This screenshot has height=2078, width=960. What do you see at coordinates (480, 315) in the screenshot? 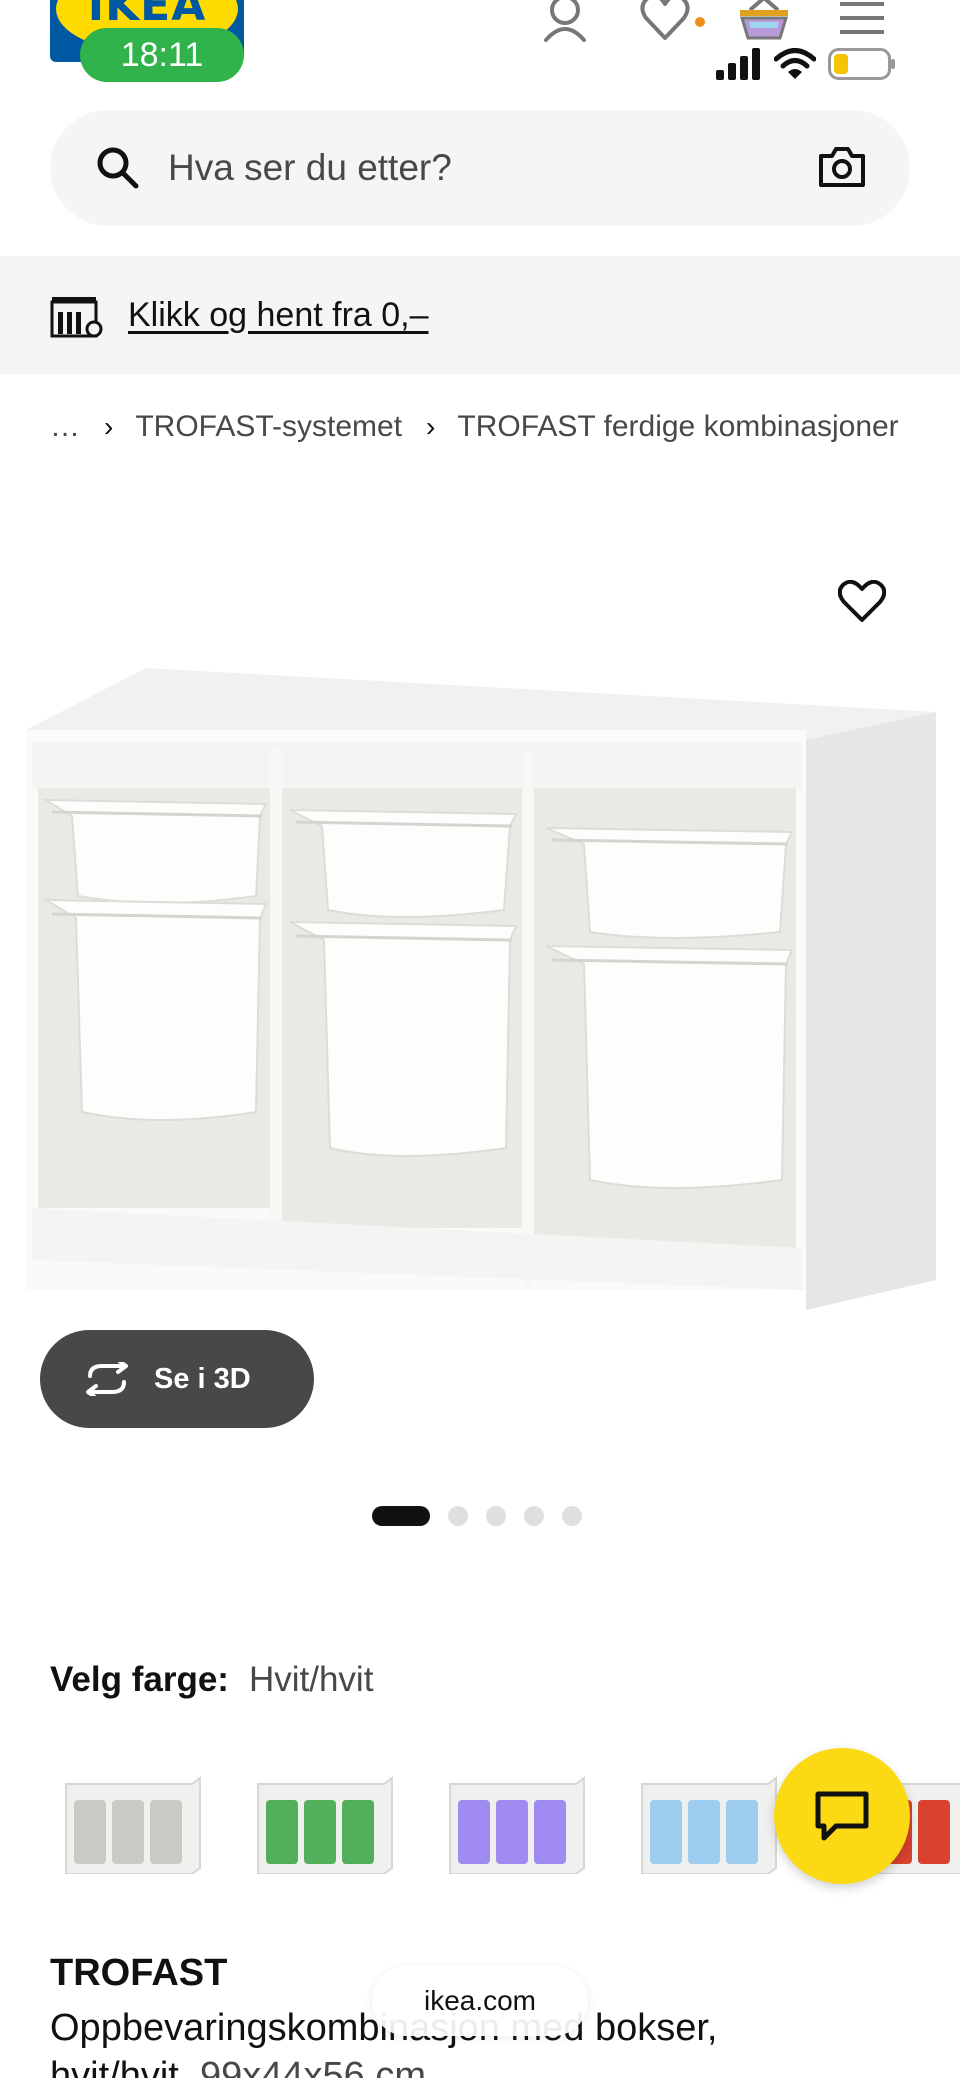
I see `click-collect-banner: Klikk og hent fra 0,–` at bounding box center [480, 315].